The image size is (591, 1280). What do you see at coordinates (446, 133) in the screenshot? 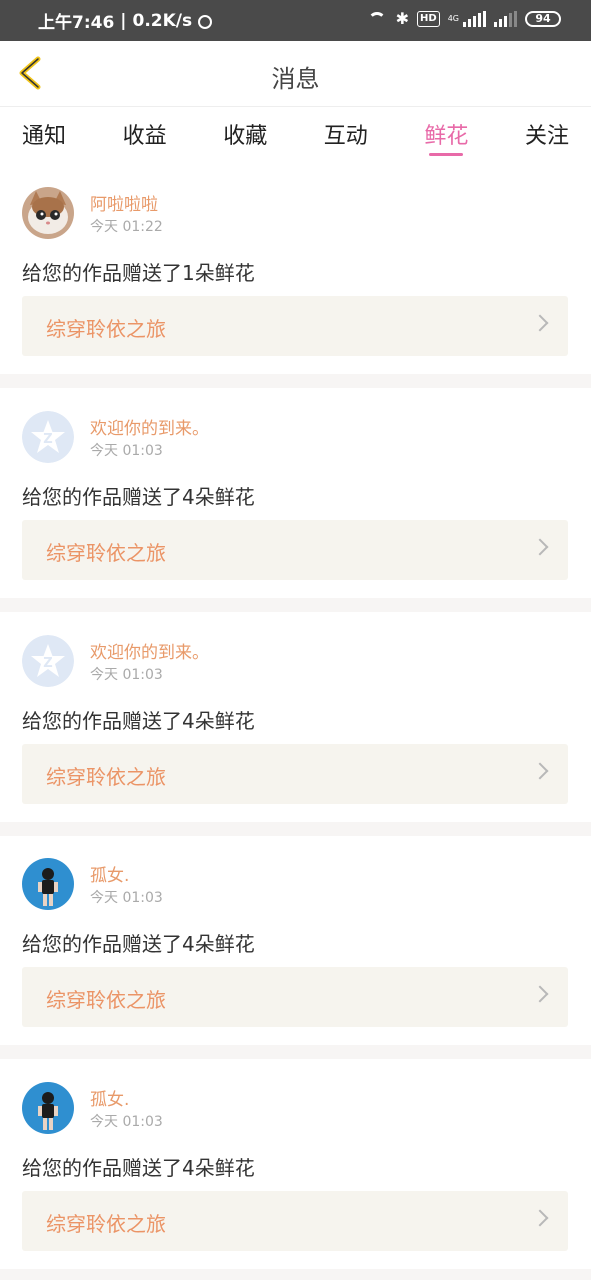
I see `tab-flowers: 鲜花` at bounding box center [446, 133].